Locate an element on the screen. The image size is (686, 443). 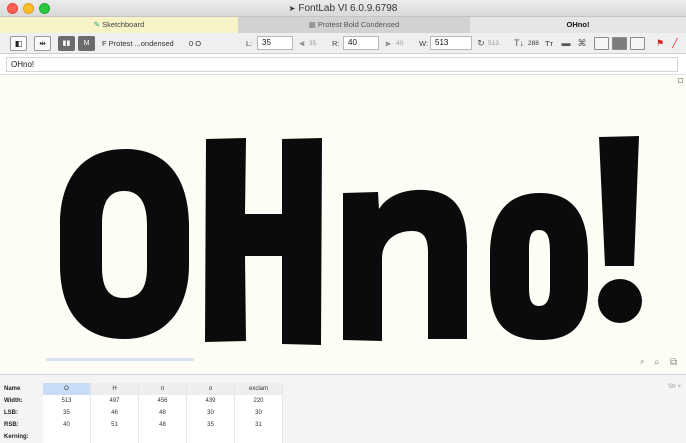
metrics-rsb-row: RSB: 40 51 48 35 31 is located at coordinates (141, 425).